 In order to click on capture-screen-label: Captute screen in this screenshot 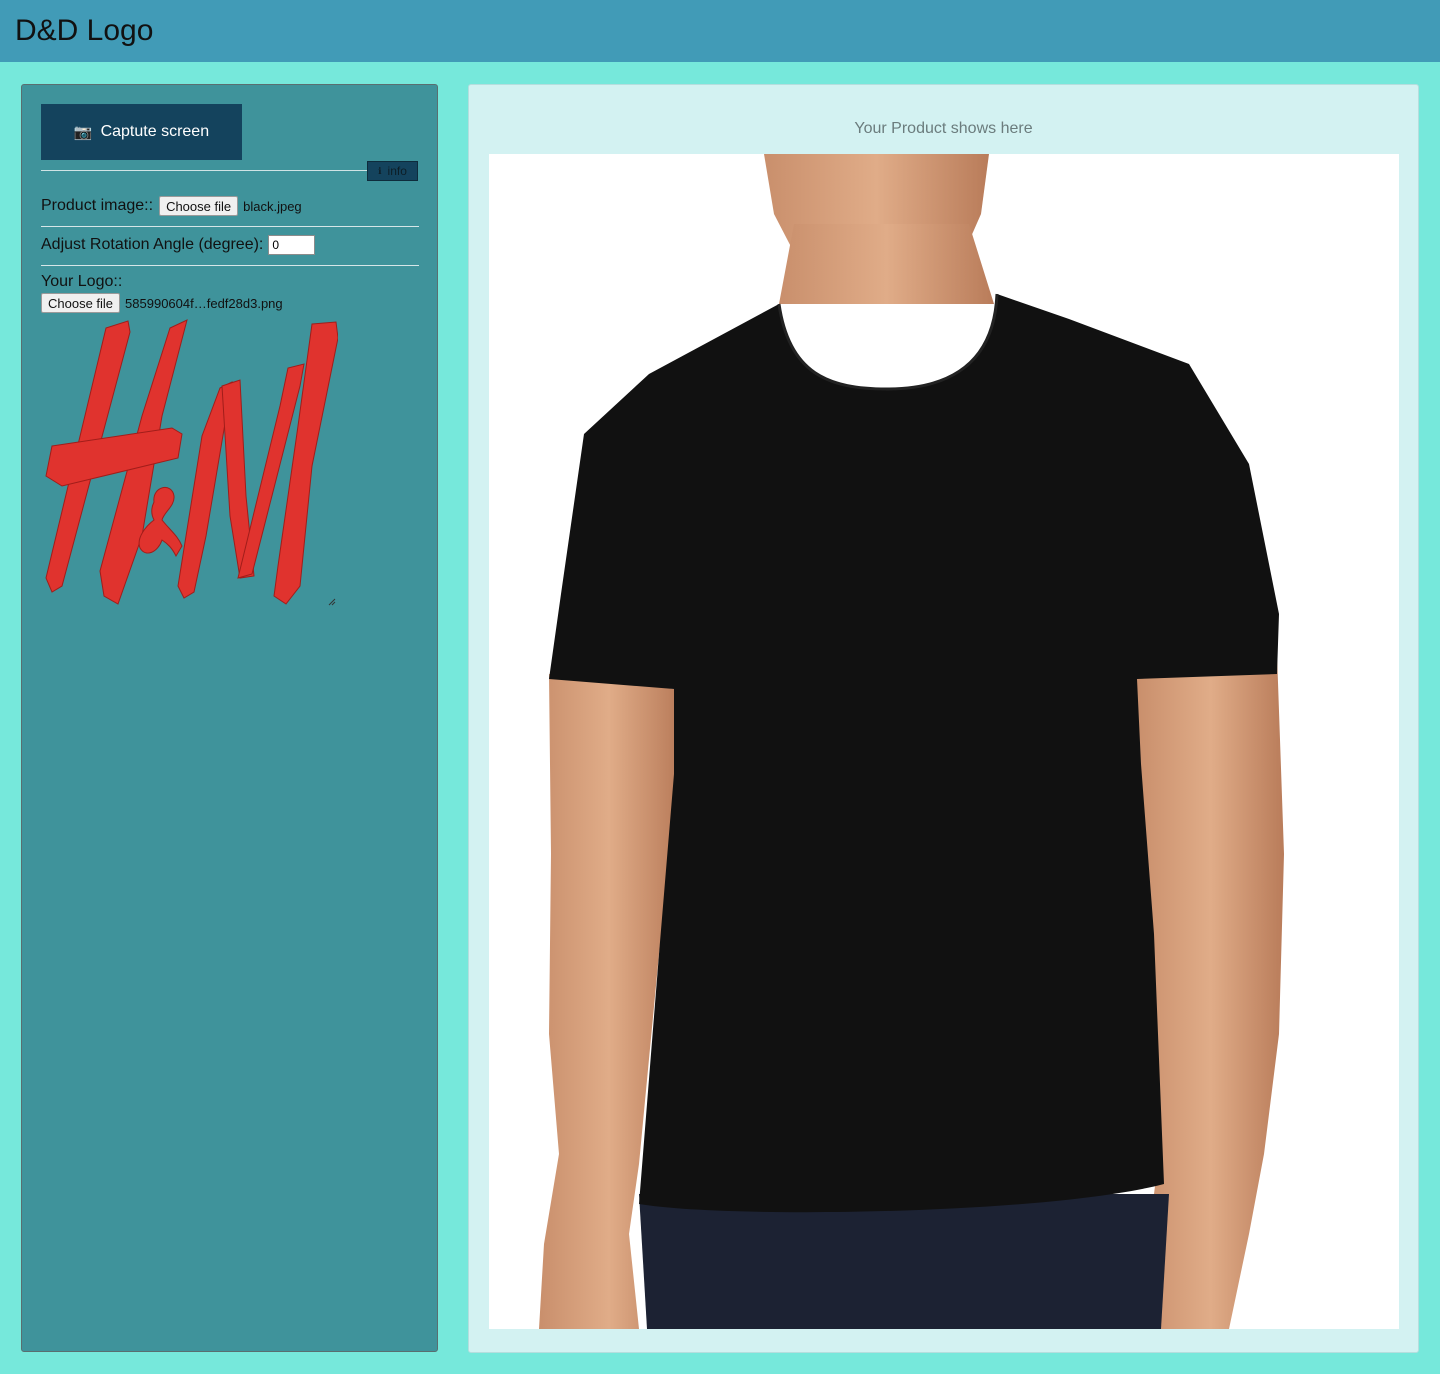, I will do `click(155, 131)`.